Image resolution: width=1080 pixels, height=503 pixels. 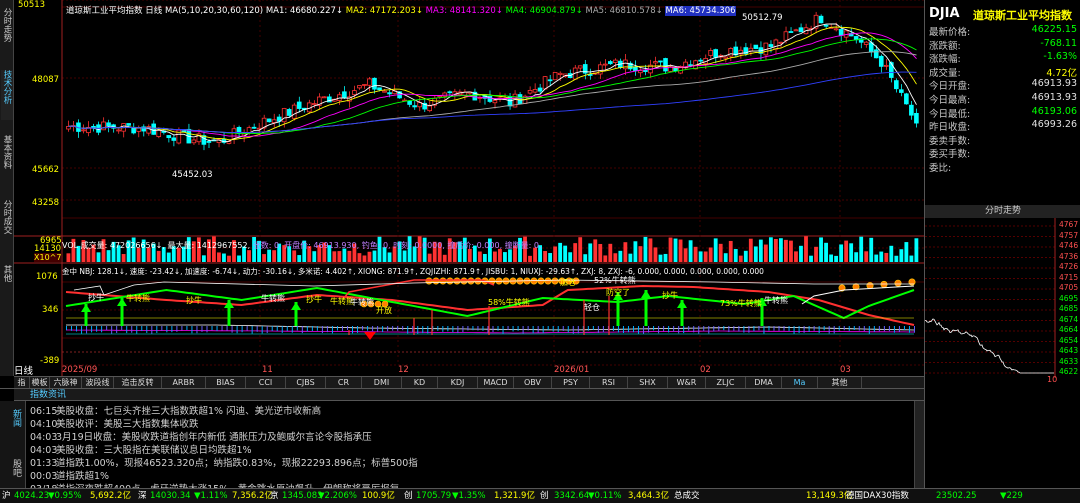 What do you see at coordinates (7, 280) in the screenshot?
I see `tab-other: 其他` at bounding box center [7, 280].